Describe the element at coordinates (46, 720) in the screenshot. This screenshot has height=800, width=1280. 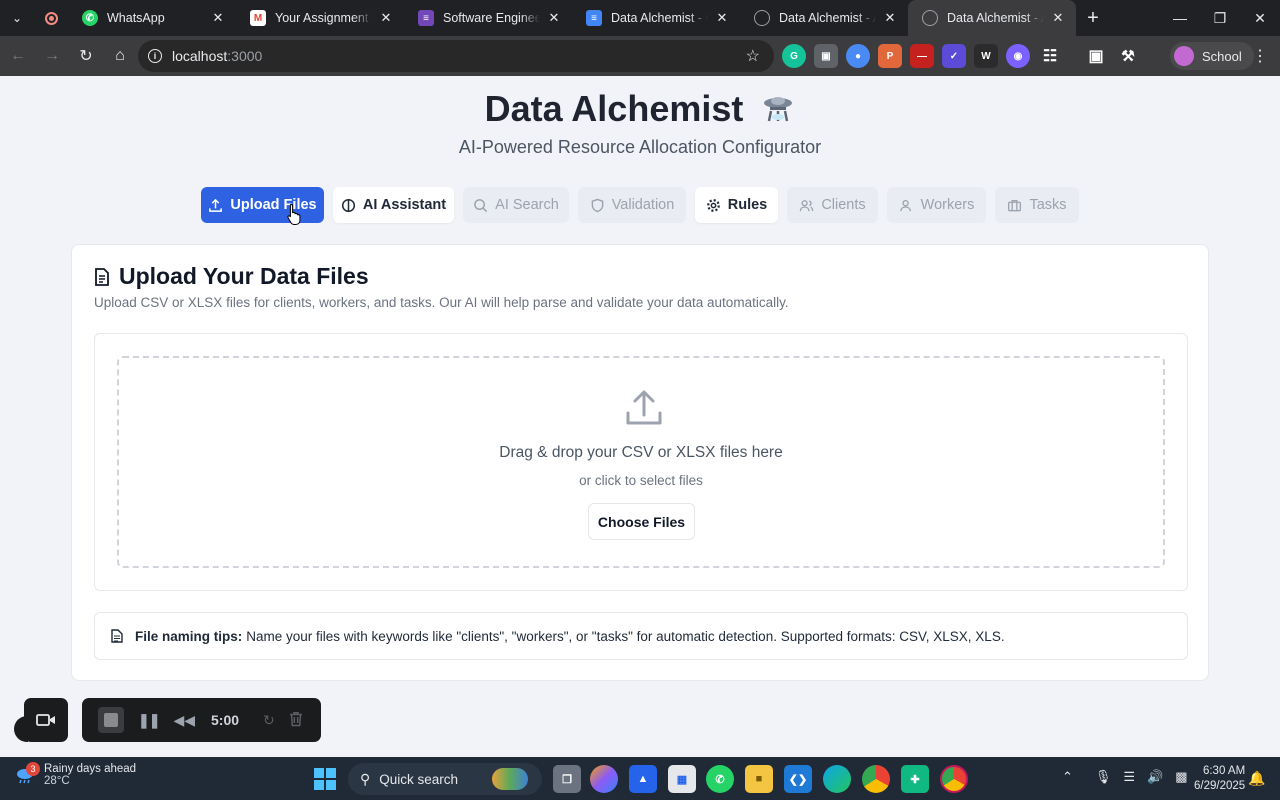
I see `camera-button` at that location.